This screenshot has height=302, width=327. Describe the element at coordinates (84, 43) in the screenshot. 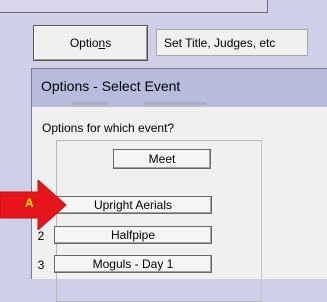

I see `options-label-prefix: Optio` at that location.